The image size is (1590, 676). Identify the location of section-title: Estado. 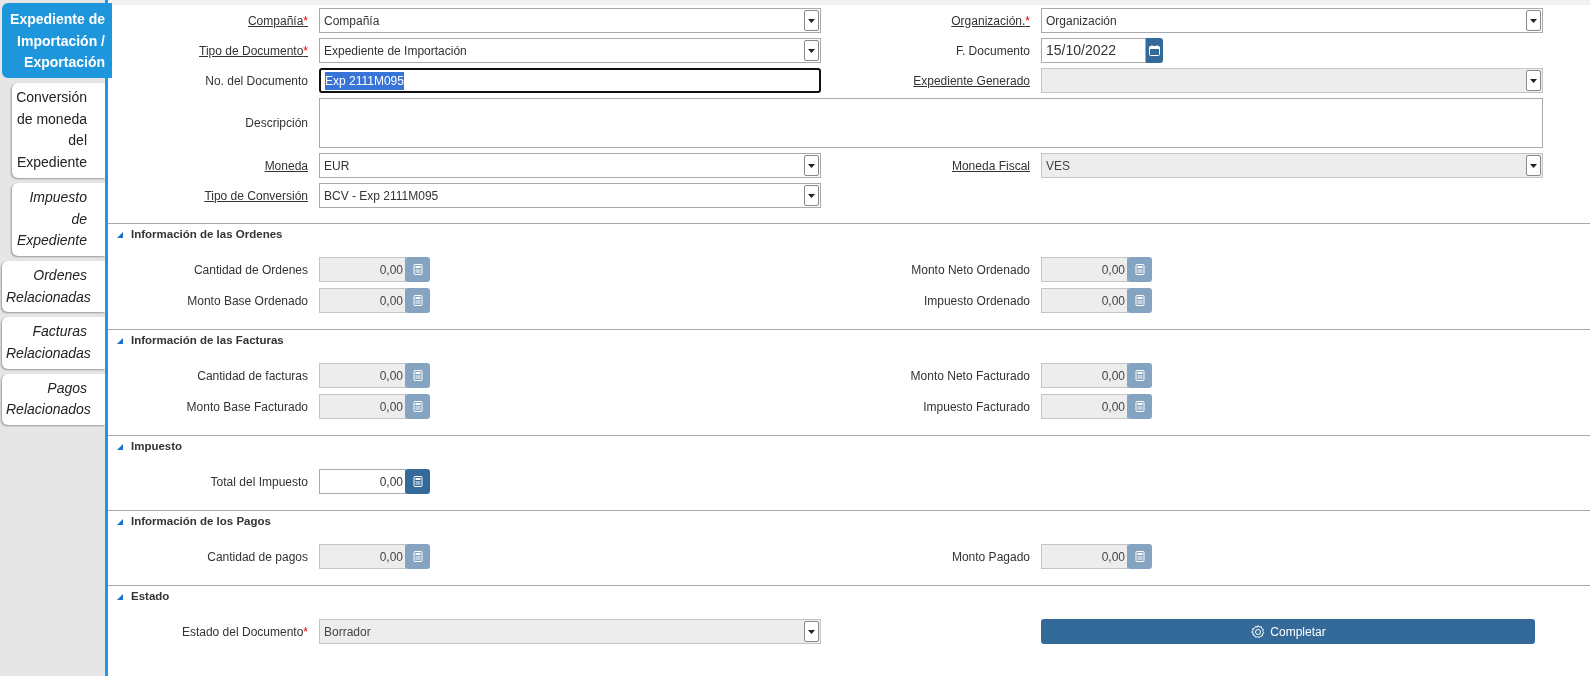
(150, 597).